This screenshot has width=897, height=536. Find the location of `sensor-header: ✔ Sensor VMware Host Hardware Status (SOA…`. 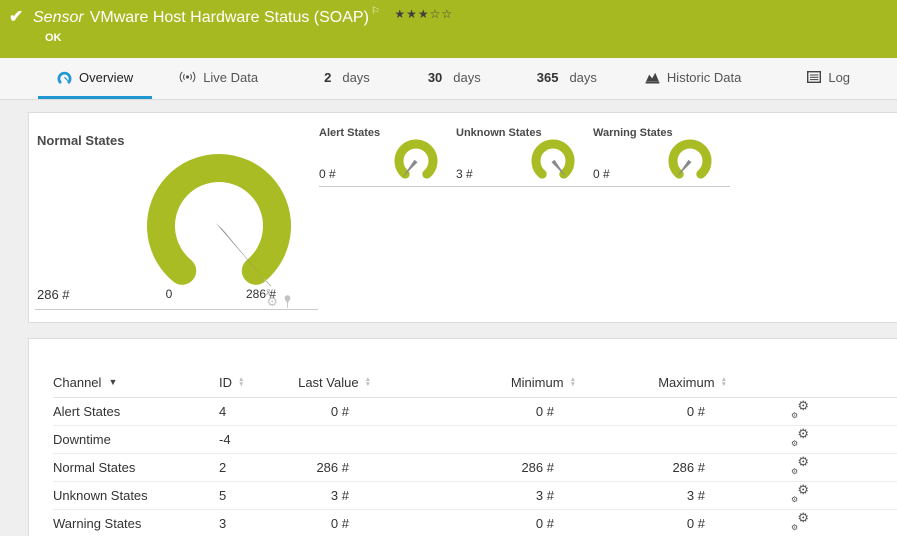

sensor-header: ✔ Sensor VMware Host Hardware Status (SOA… is located at coordinates (448, 29).